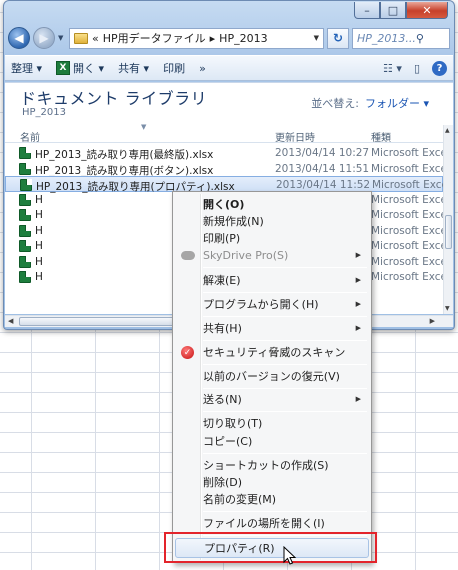 The width and height of the screenshot is (458, 570). I want to click on column-name: 名前, so click(30, 136).